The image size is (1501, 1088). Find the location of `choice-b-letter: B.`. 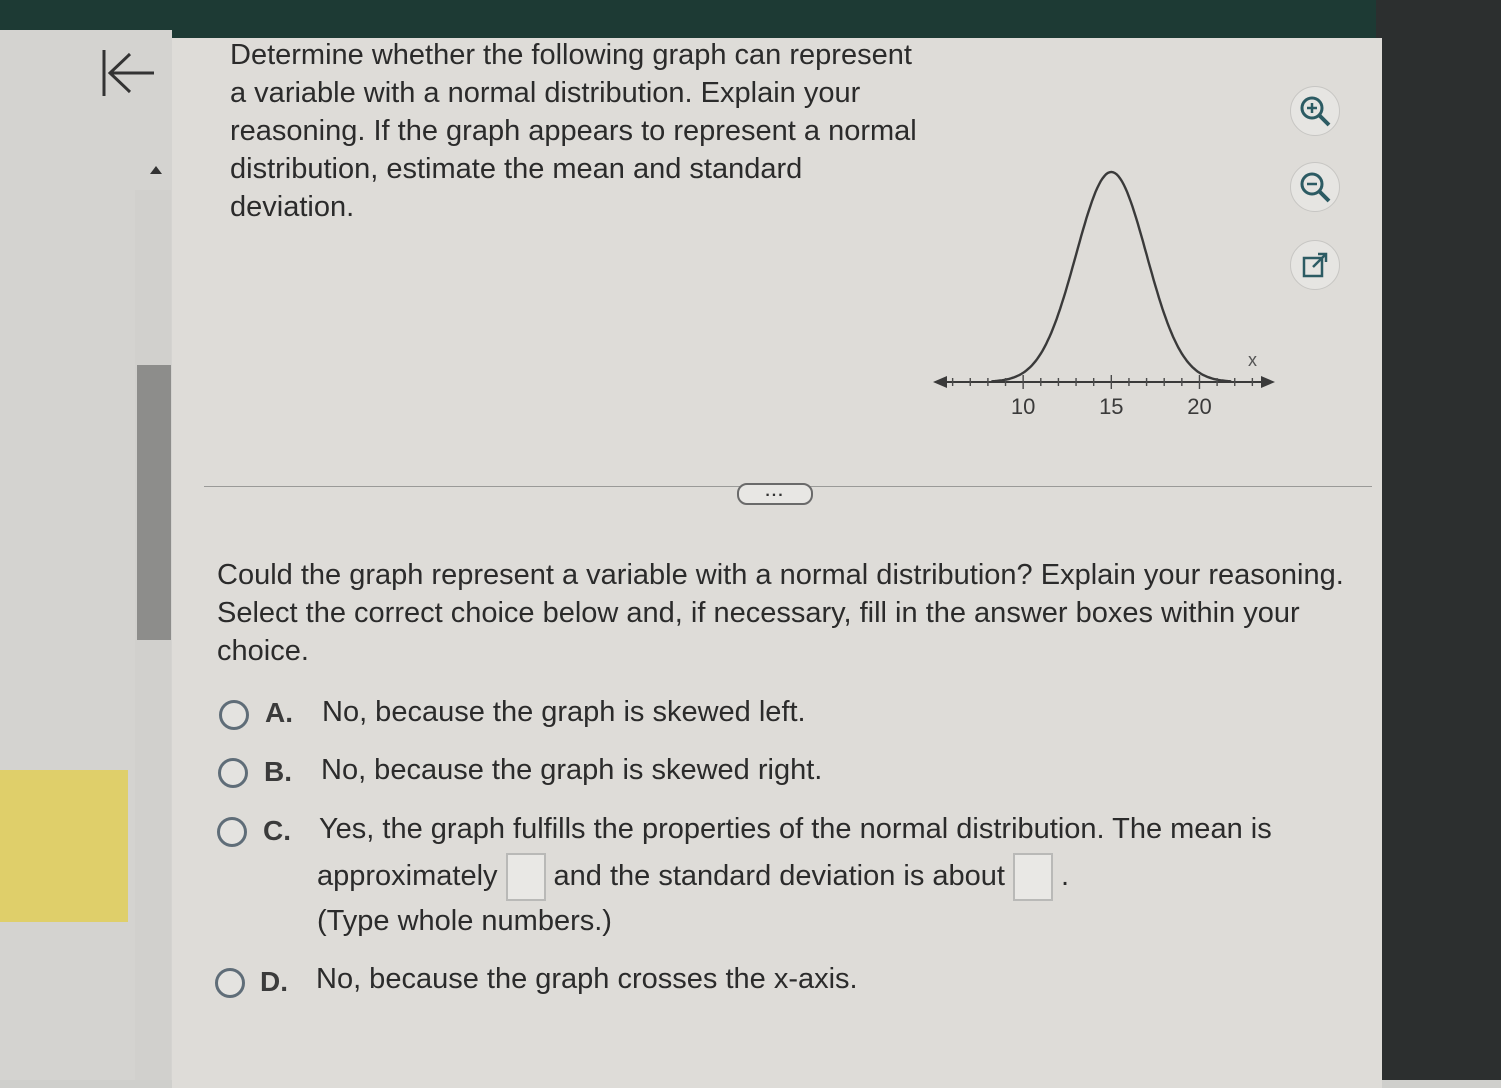

choice-b-letter: B. is located at coordinates (278, 771).